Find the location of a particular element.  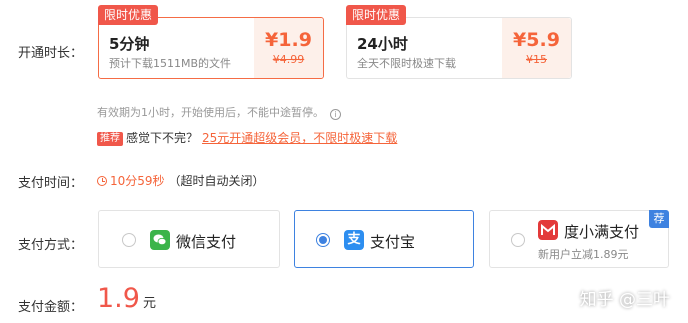

countdown: 10分59秒 （超时自动关闭） is located at coordinates (181, 180).